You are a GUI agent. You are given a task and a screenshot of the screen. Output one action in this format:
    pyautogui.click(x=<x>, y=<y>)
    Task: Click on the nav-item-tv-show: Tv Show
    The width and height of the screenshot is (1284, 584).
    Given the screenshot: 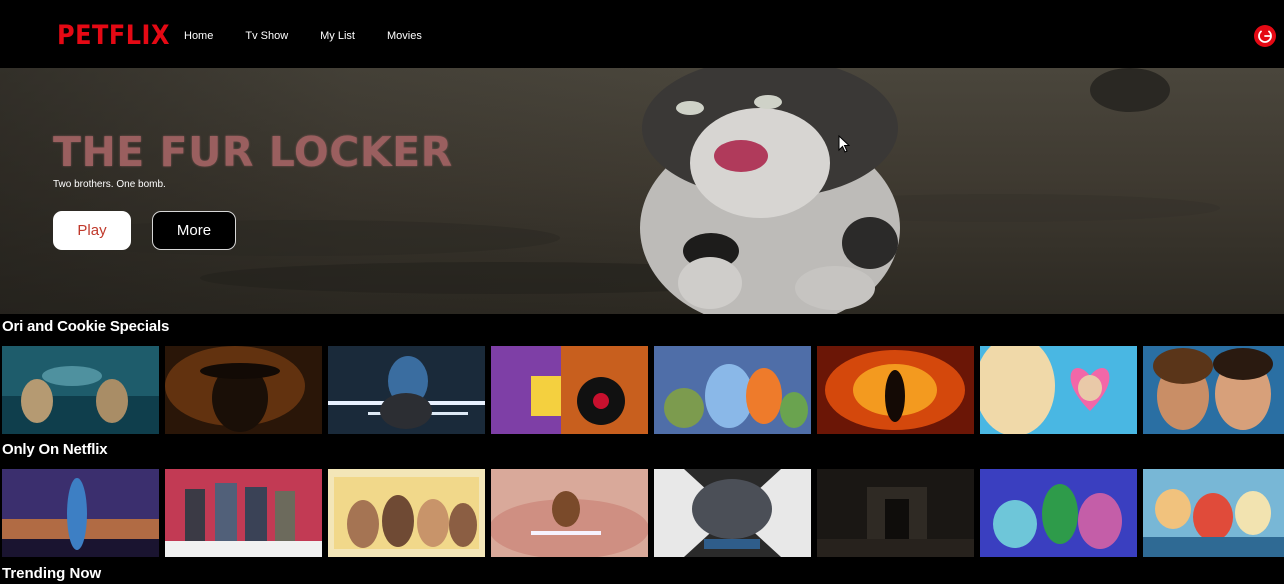 What is the action you would take?
    pyautogui.click(x=266, y=36)
    